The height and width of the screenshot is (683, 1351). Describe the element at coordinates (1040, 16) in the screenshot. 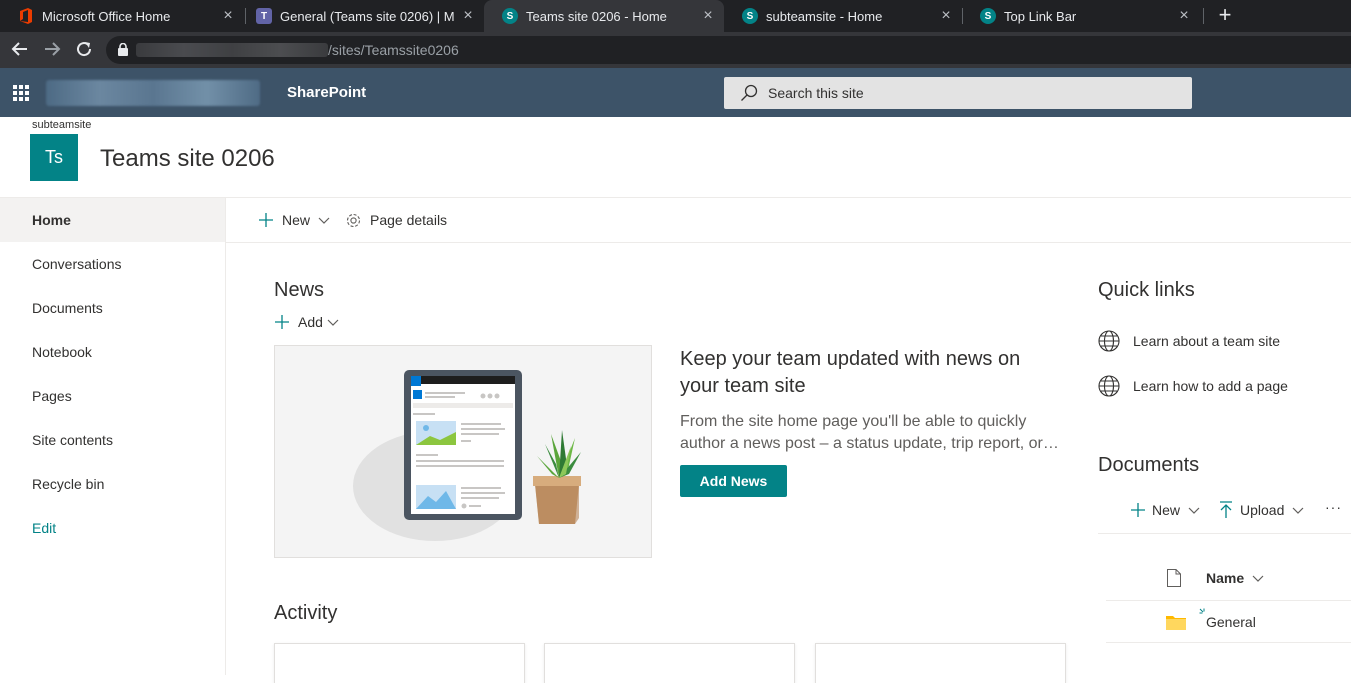

I see `tab-title: Top Link Bar` at that location.